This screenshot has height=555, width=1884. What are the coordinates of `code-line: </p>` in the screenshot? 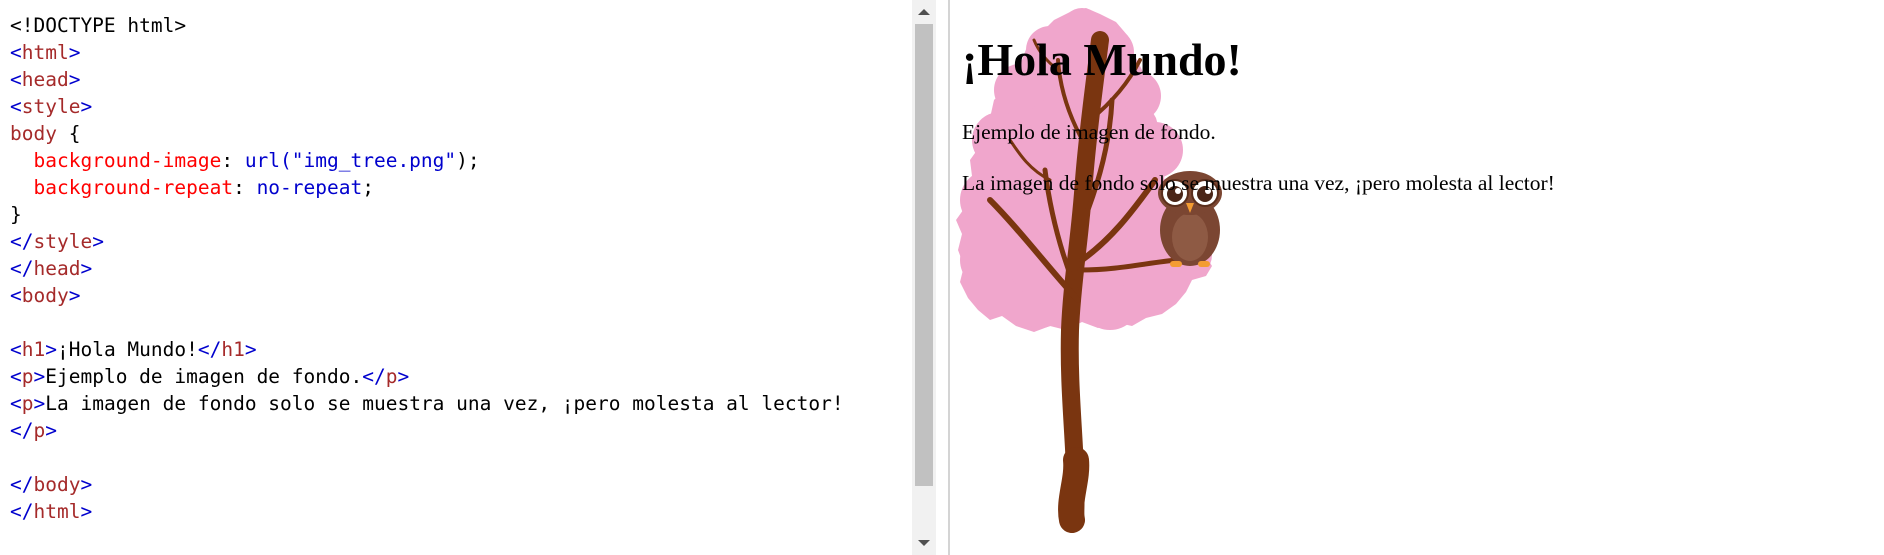 It's located at (427, 430).